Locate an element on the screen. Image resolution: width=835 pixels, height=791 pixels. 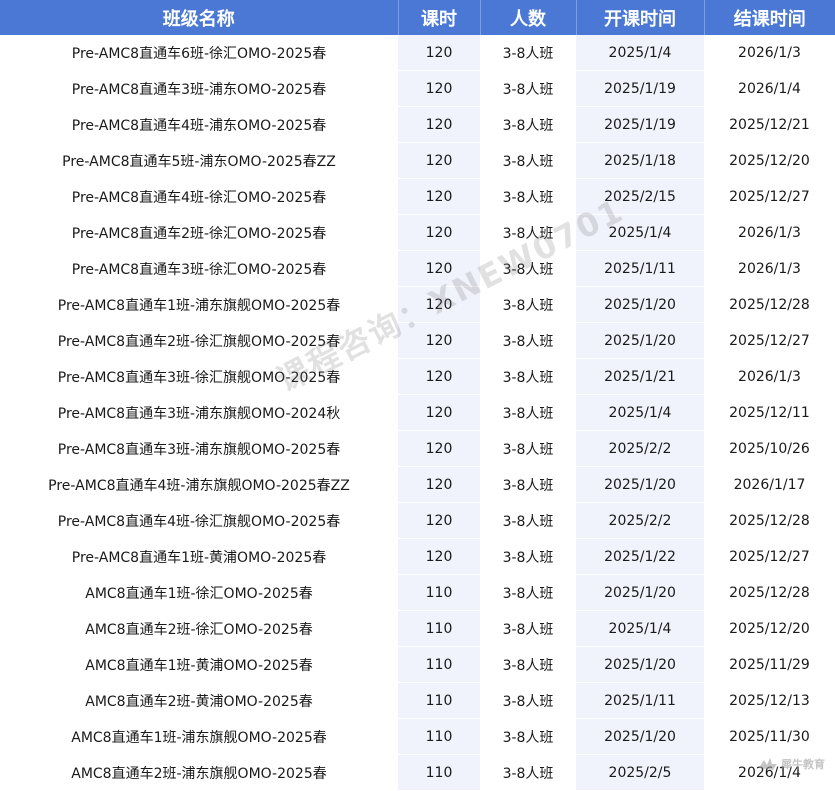
cell-class-name: Pre-AMC8直通车3班-浦东旗舰OMO-2024秋 is located at coordinates (199, 412).